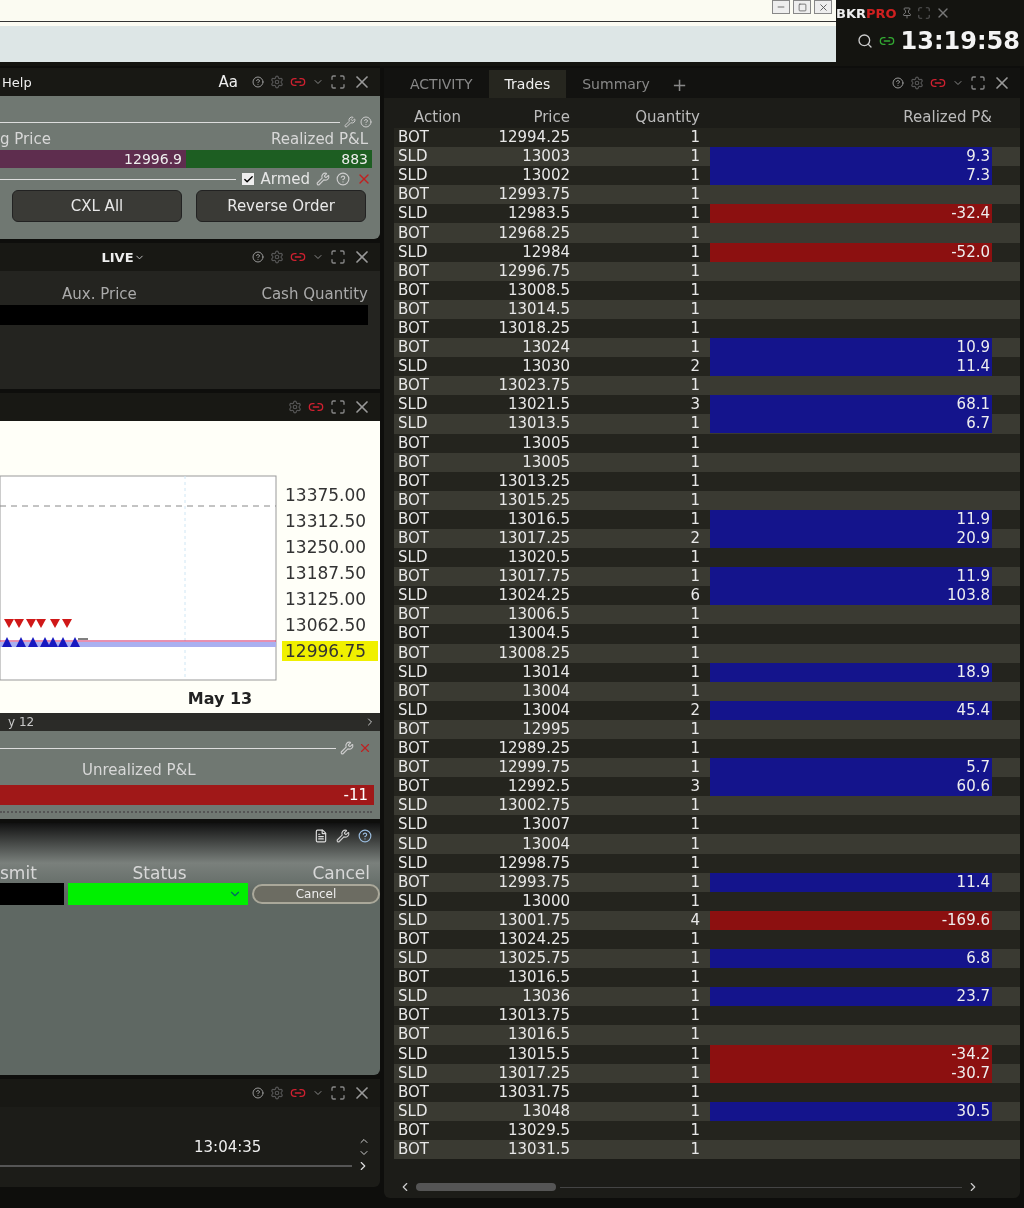 The width and height of the screenshot is (1024, 1208). I want to click on wrench-icon, so click(343, 836).